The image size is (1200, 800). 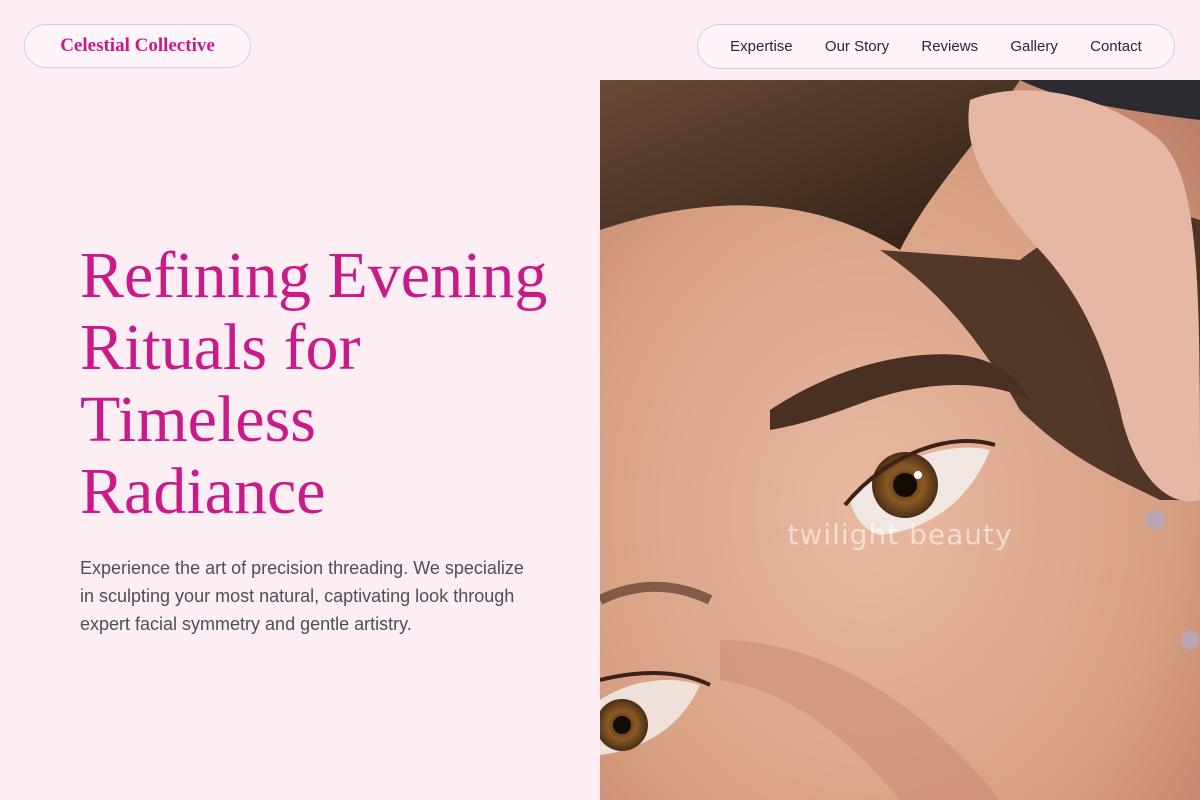 What do you see at coordinates (761, 46) in the screenshot?
I see `nav-link-expertise: Expertise` at bounding box center [761, 46].